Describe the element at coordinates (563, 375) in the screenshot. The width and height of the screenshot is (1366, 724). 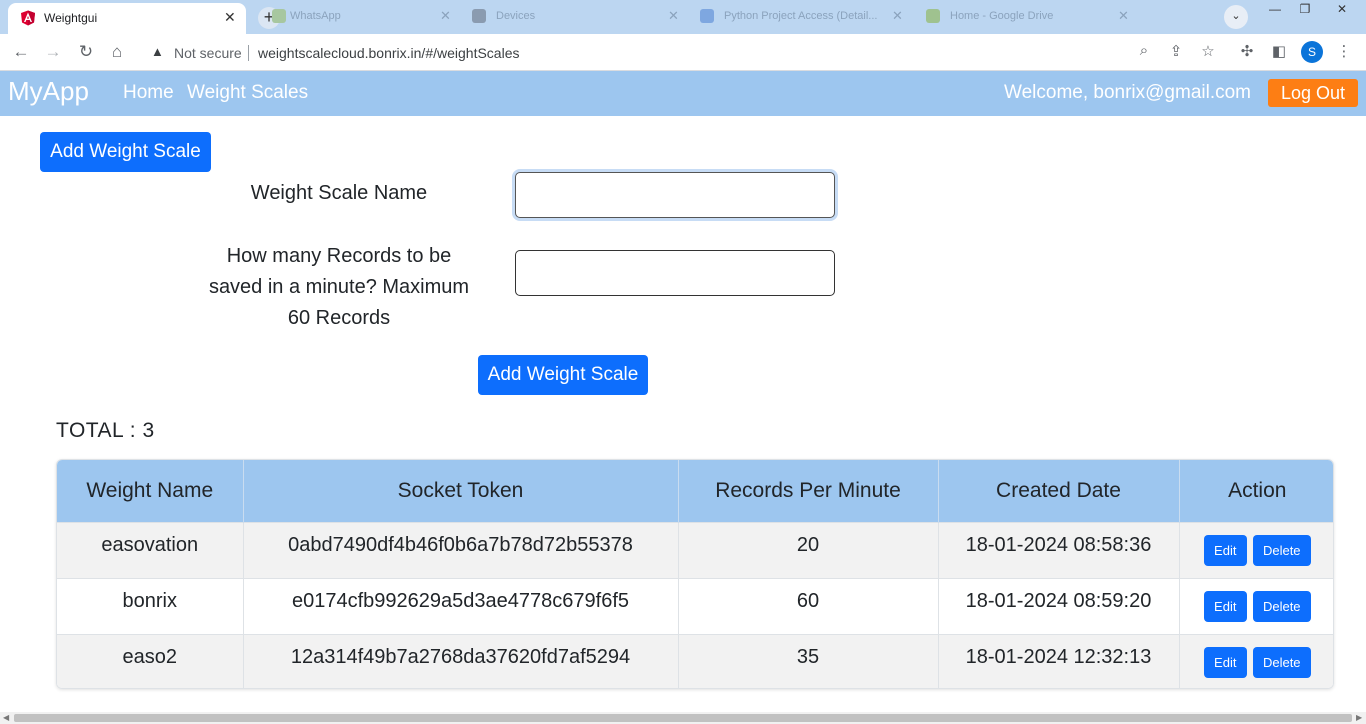
I see `add-weight-scale-submit-button: Add Weight Scale` at that location.